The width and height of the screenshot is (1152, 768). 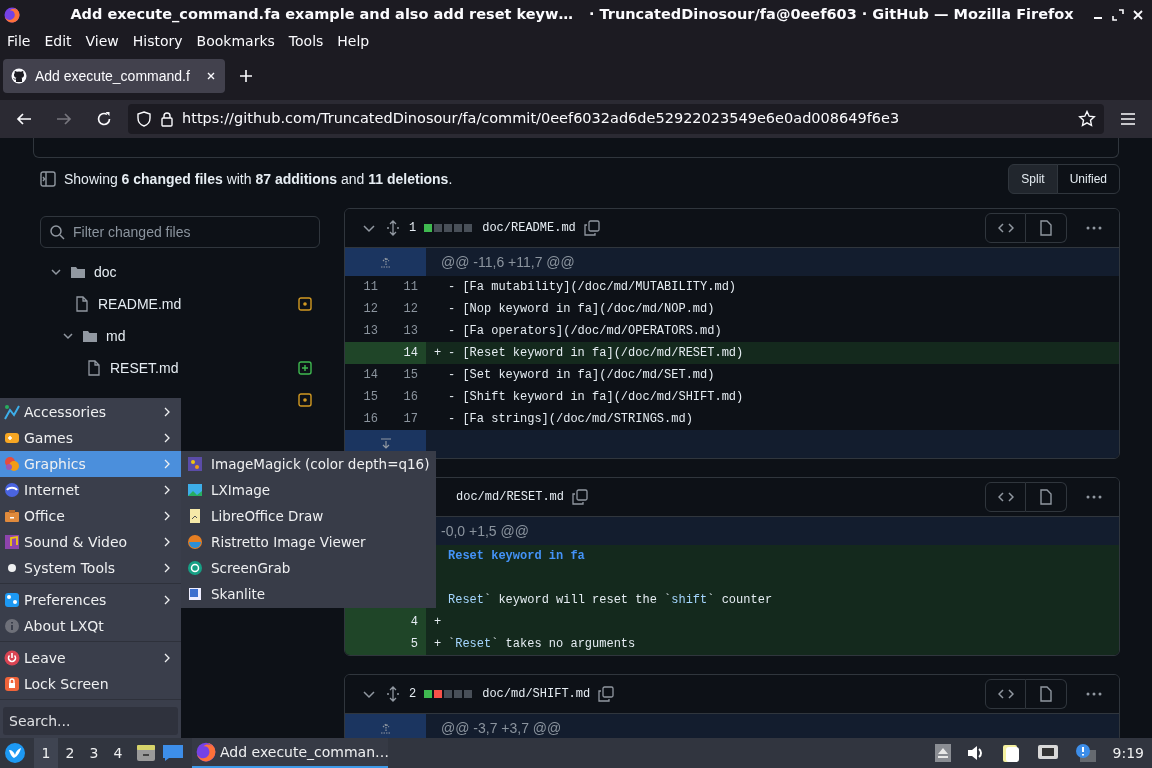 What do you see at coordinates (90, 600) in the screenshot?
I see `menu-item: Preferences` at bounding box center [90, 600].